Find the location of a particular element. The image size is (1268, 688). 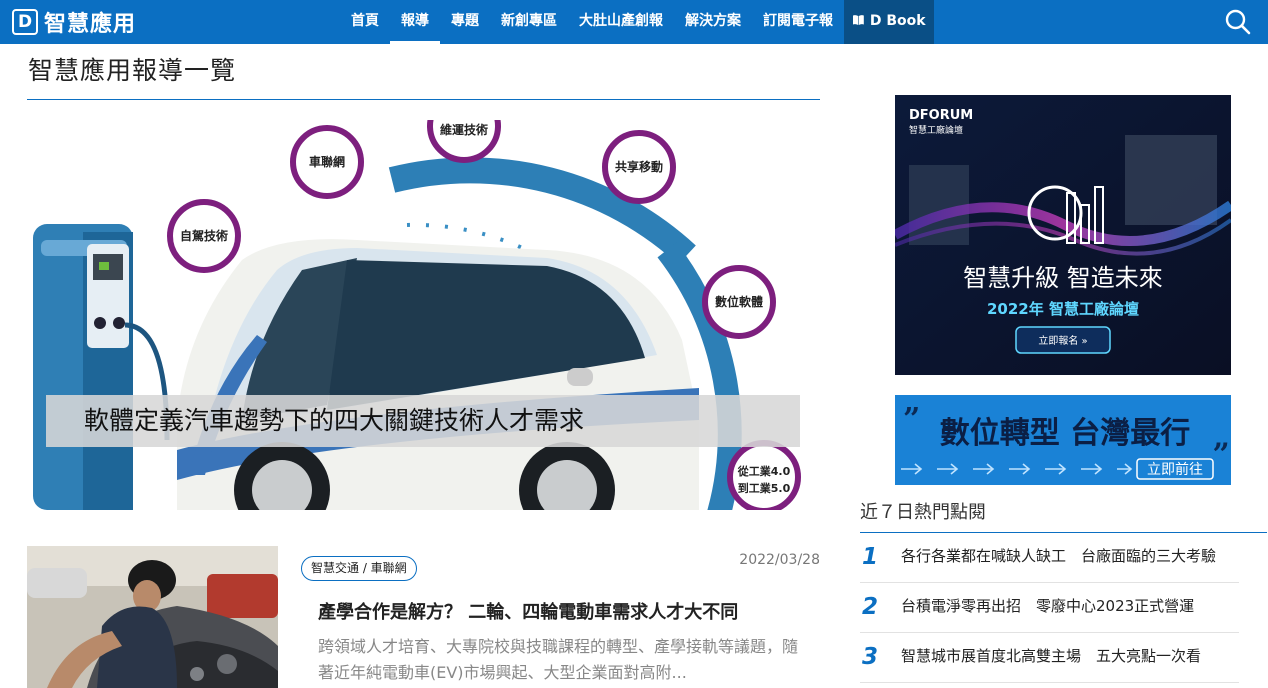

nav-item-startups: 新創專區 is located at coordinates (529, 22).